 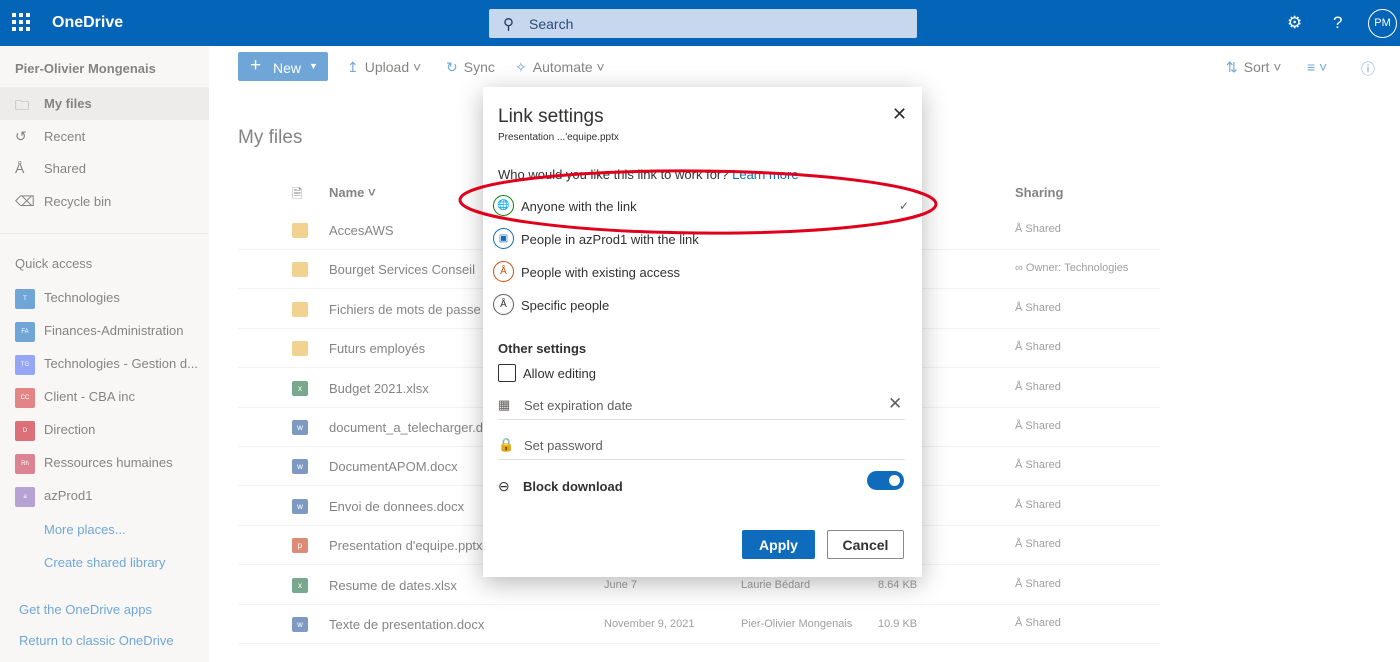 I want to click on apply-button: Apply, so click(x=778, y=544).